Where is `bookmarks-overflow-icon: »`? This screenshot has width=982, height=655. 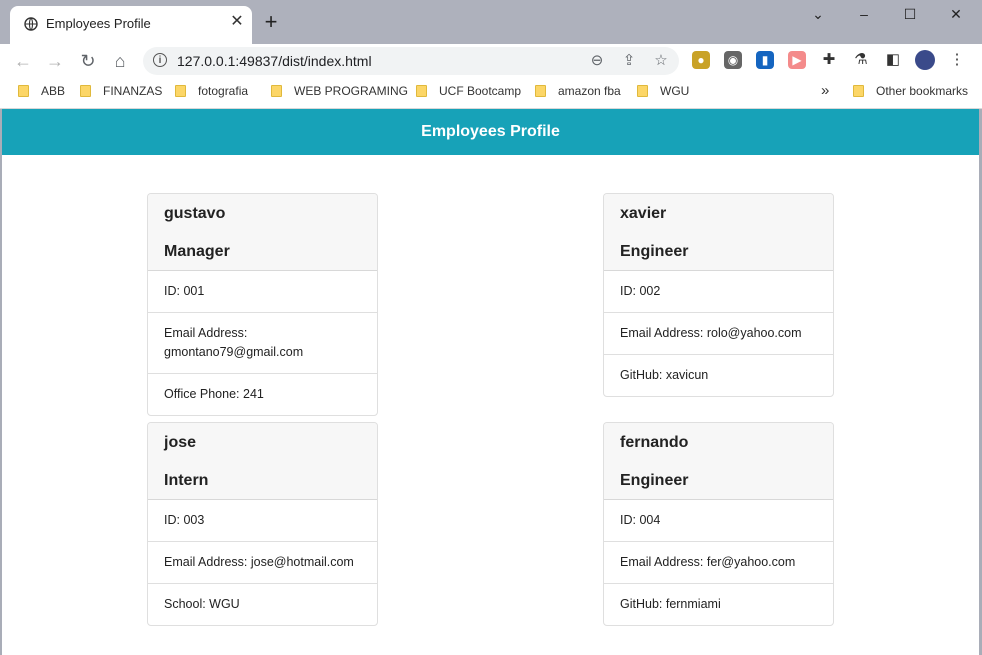
bookmarks-overflow-icon: » is located at coordinates (825, 92).